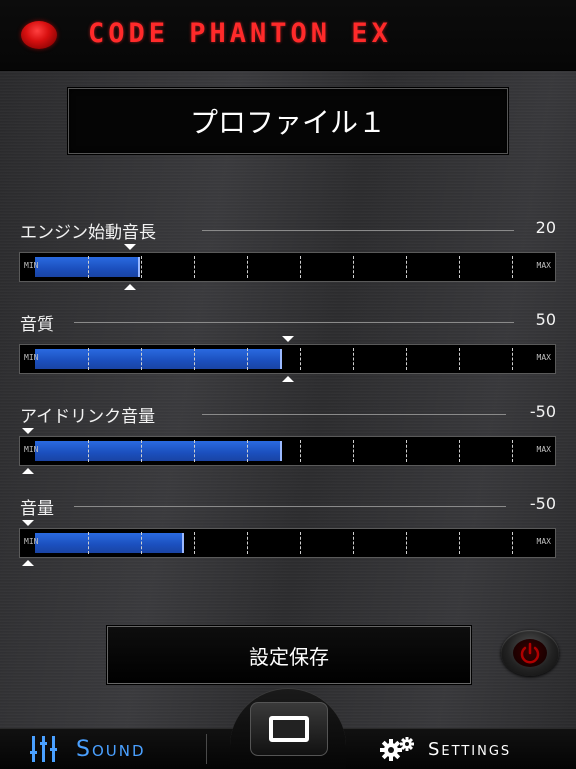  What do you see at coordinates (289, 655) in the screenshot?
I see `save-settings-button: 設定保存` at bounding box center [289, 655].